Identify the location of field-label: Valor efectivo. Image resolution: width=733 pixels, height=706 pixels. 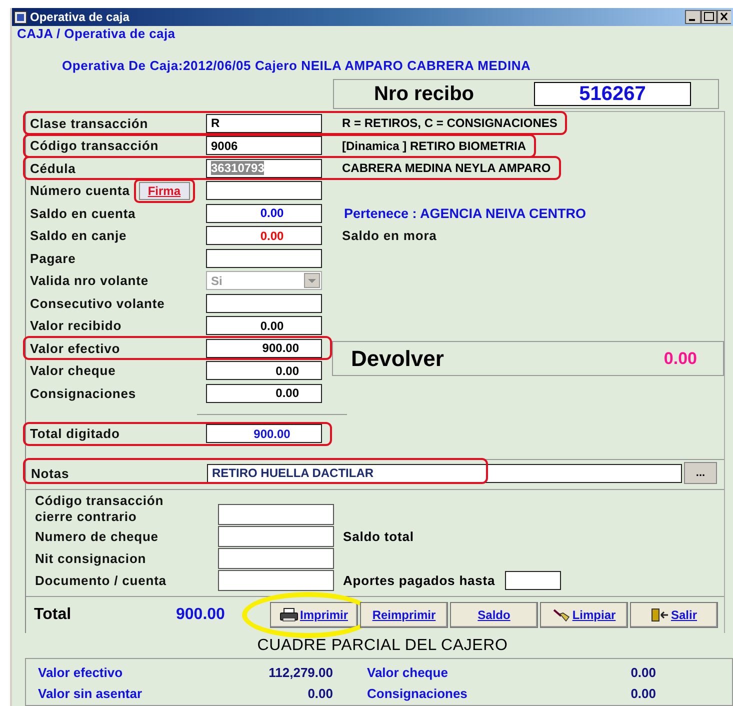
(75, 348).